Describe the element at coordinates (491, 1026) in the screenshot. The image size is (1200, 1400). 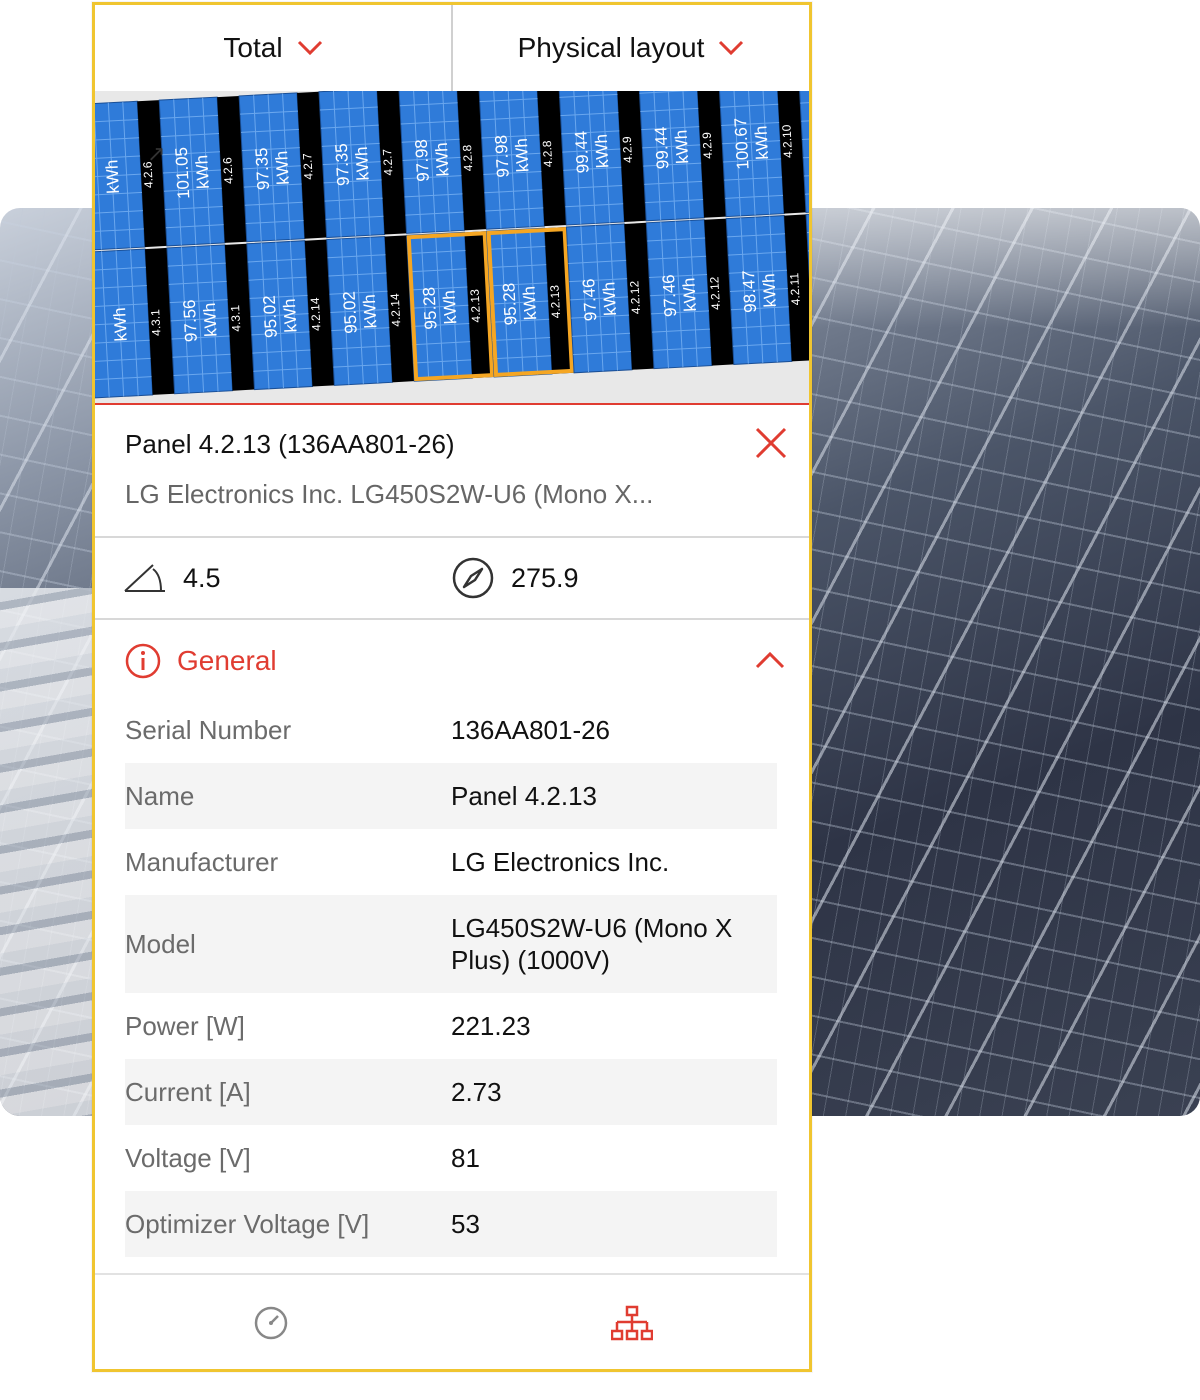
I see `property-value: 221.23` at that location.